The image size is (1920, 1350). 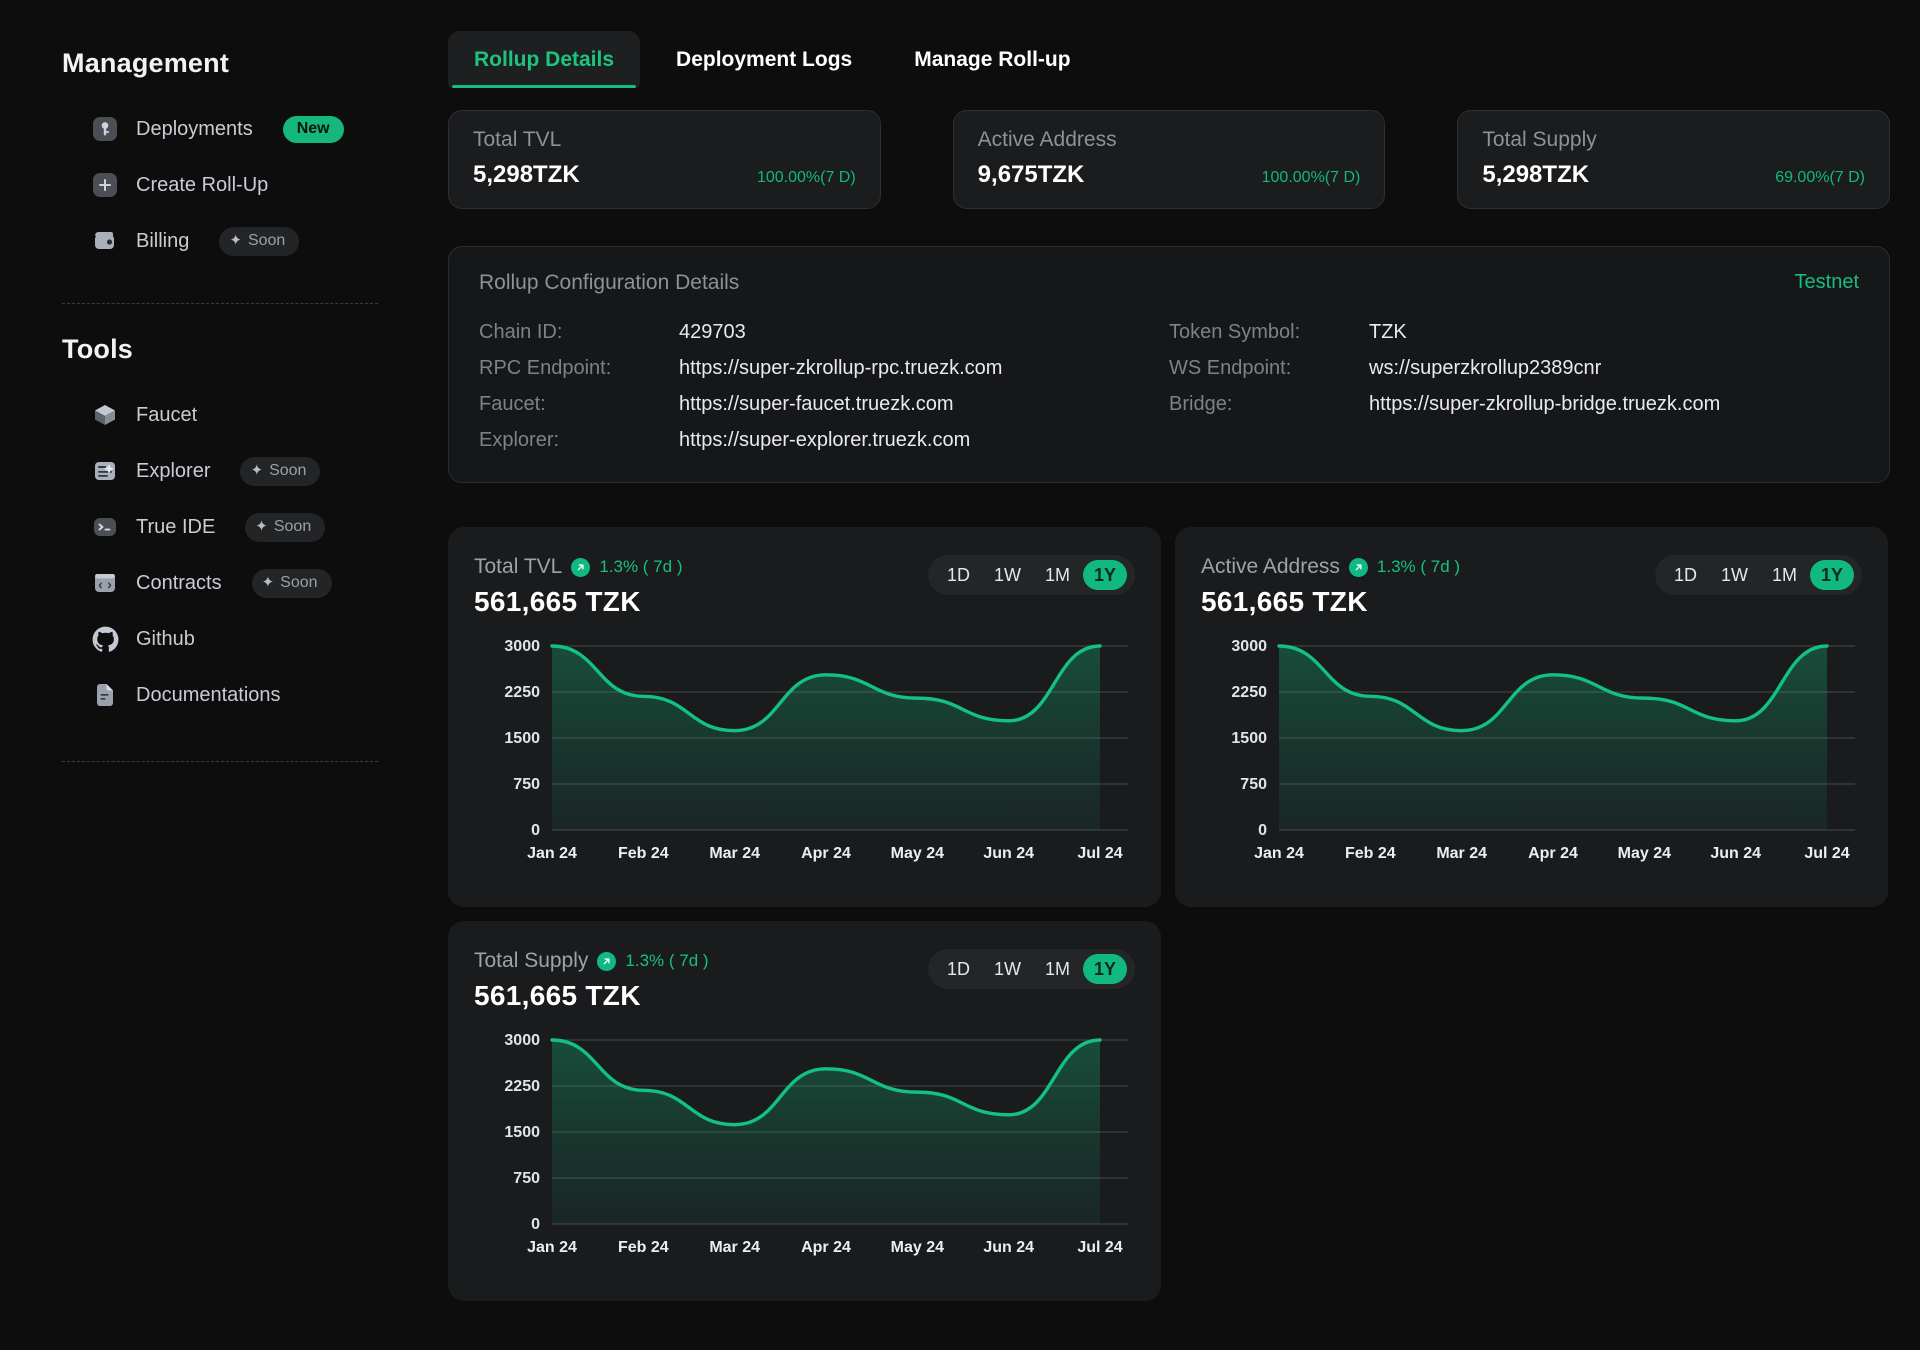 What do you see at coordinates (313, 129) in the screenshot?
I see `badge-new: New` at bounding box center [313, 129].